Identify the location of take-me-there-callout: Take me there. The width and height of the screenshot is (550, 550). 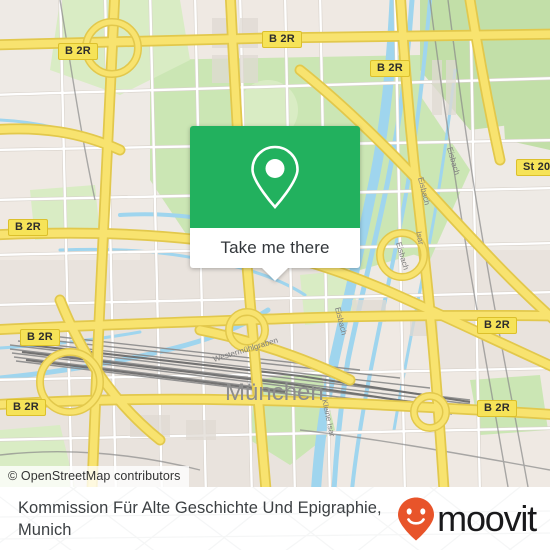
(275, 203).